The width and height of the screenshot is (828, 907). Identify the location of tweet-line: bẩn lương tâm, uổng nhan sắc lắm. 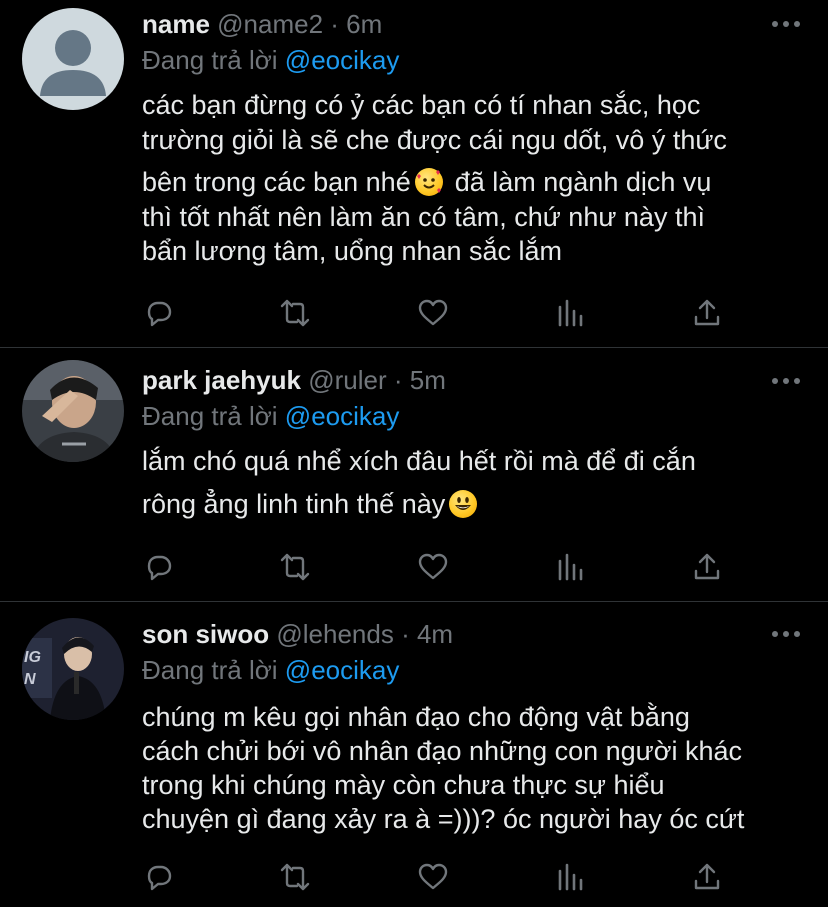
(352, 251).